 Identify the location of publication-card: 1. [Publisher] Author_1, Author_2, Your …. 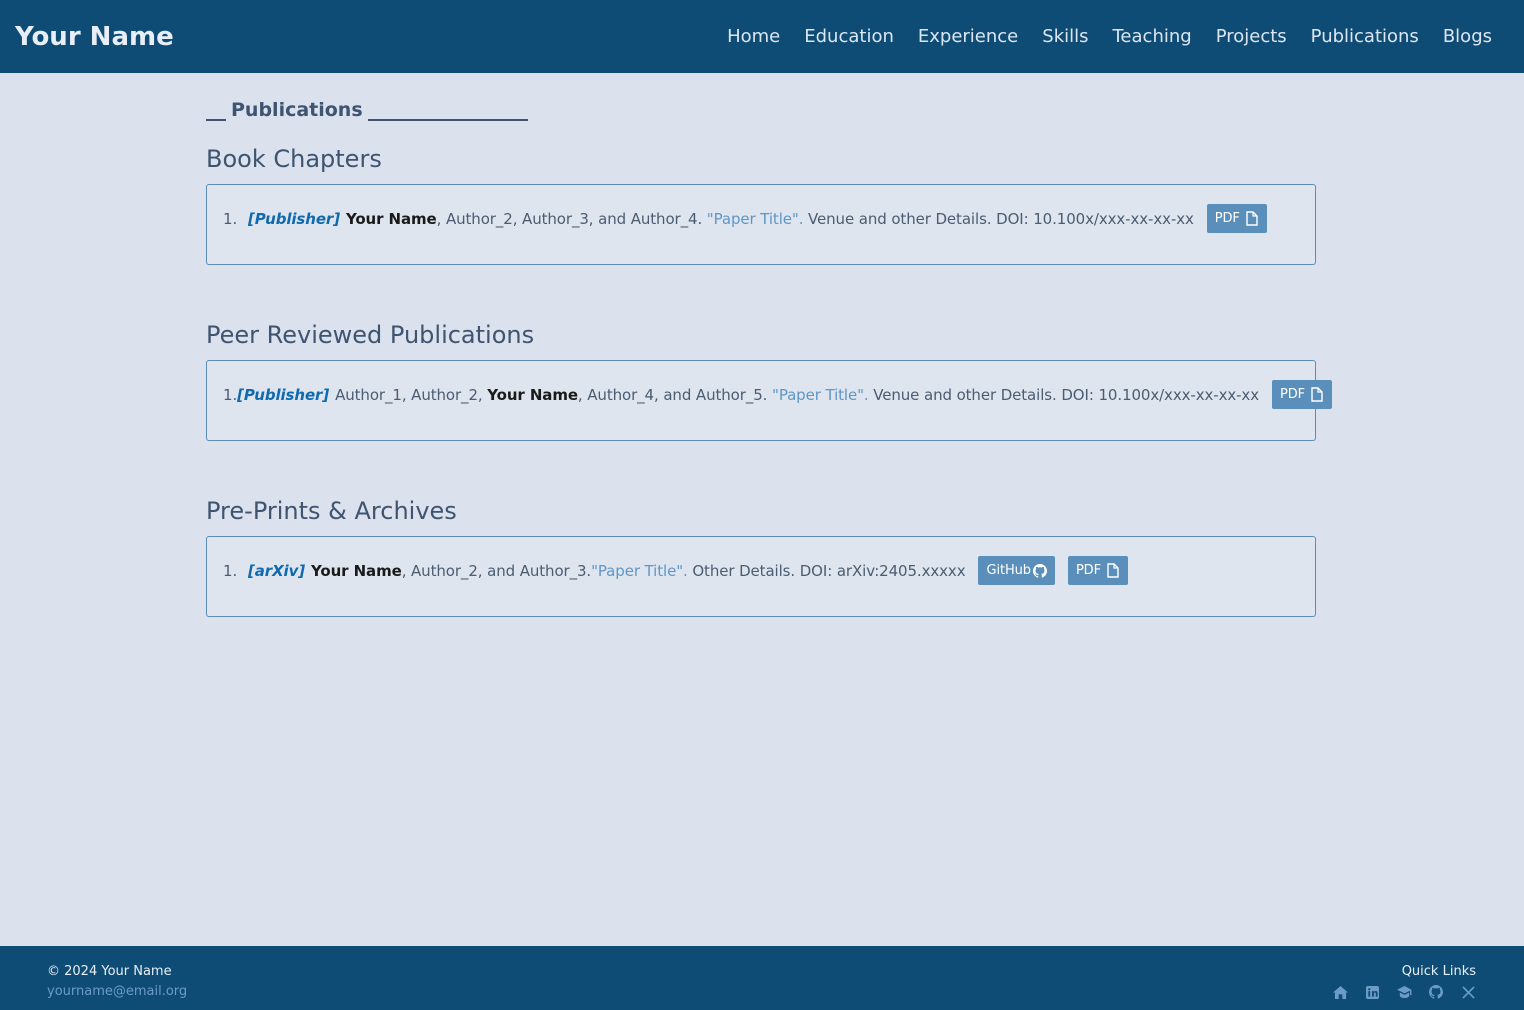
(769, 400).